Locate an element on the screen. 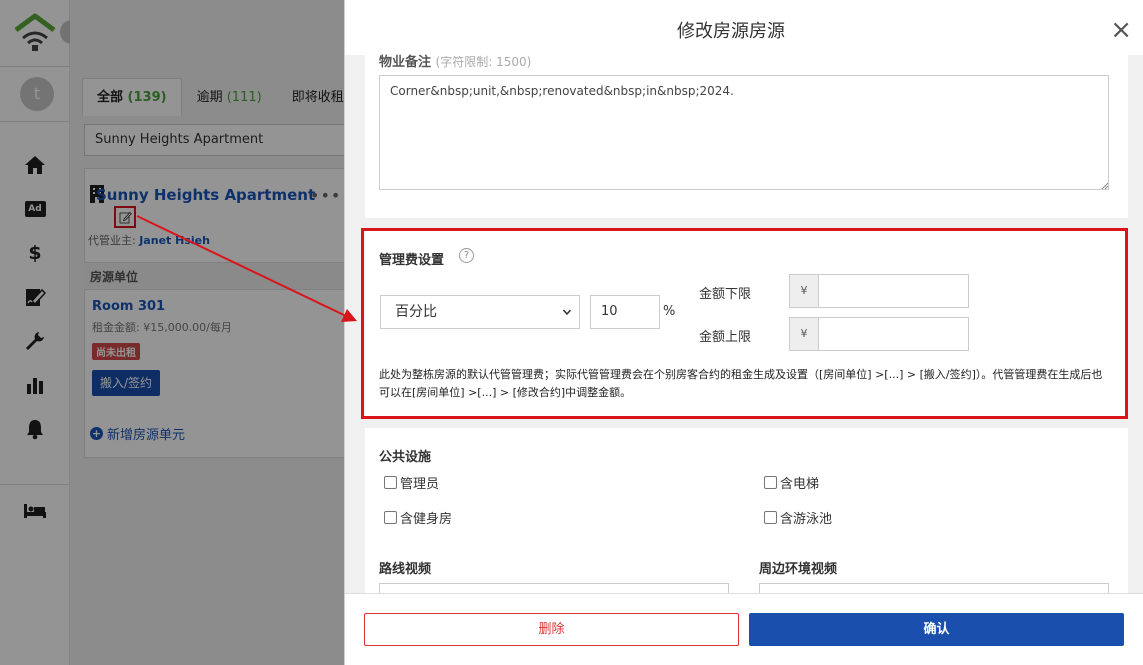  facility-checkbox-elevator: 含电梯 is located at coordinates (791, 482).